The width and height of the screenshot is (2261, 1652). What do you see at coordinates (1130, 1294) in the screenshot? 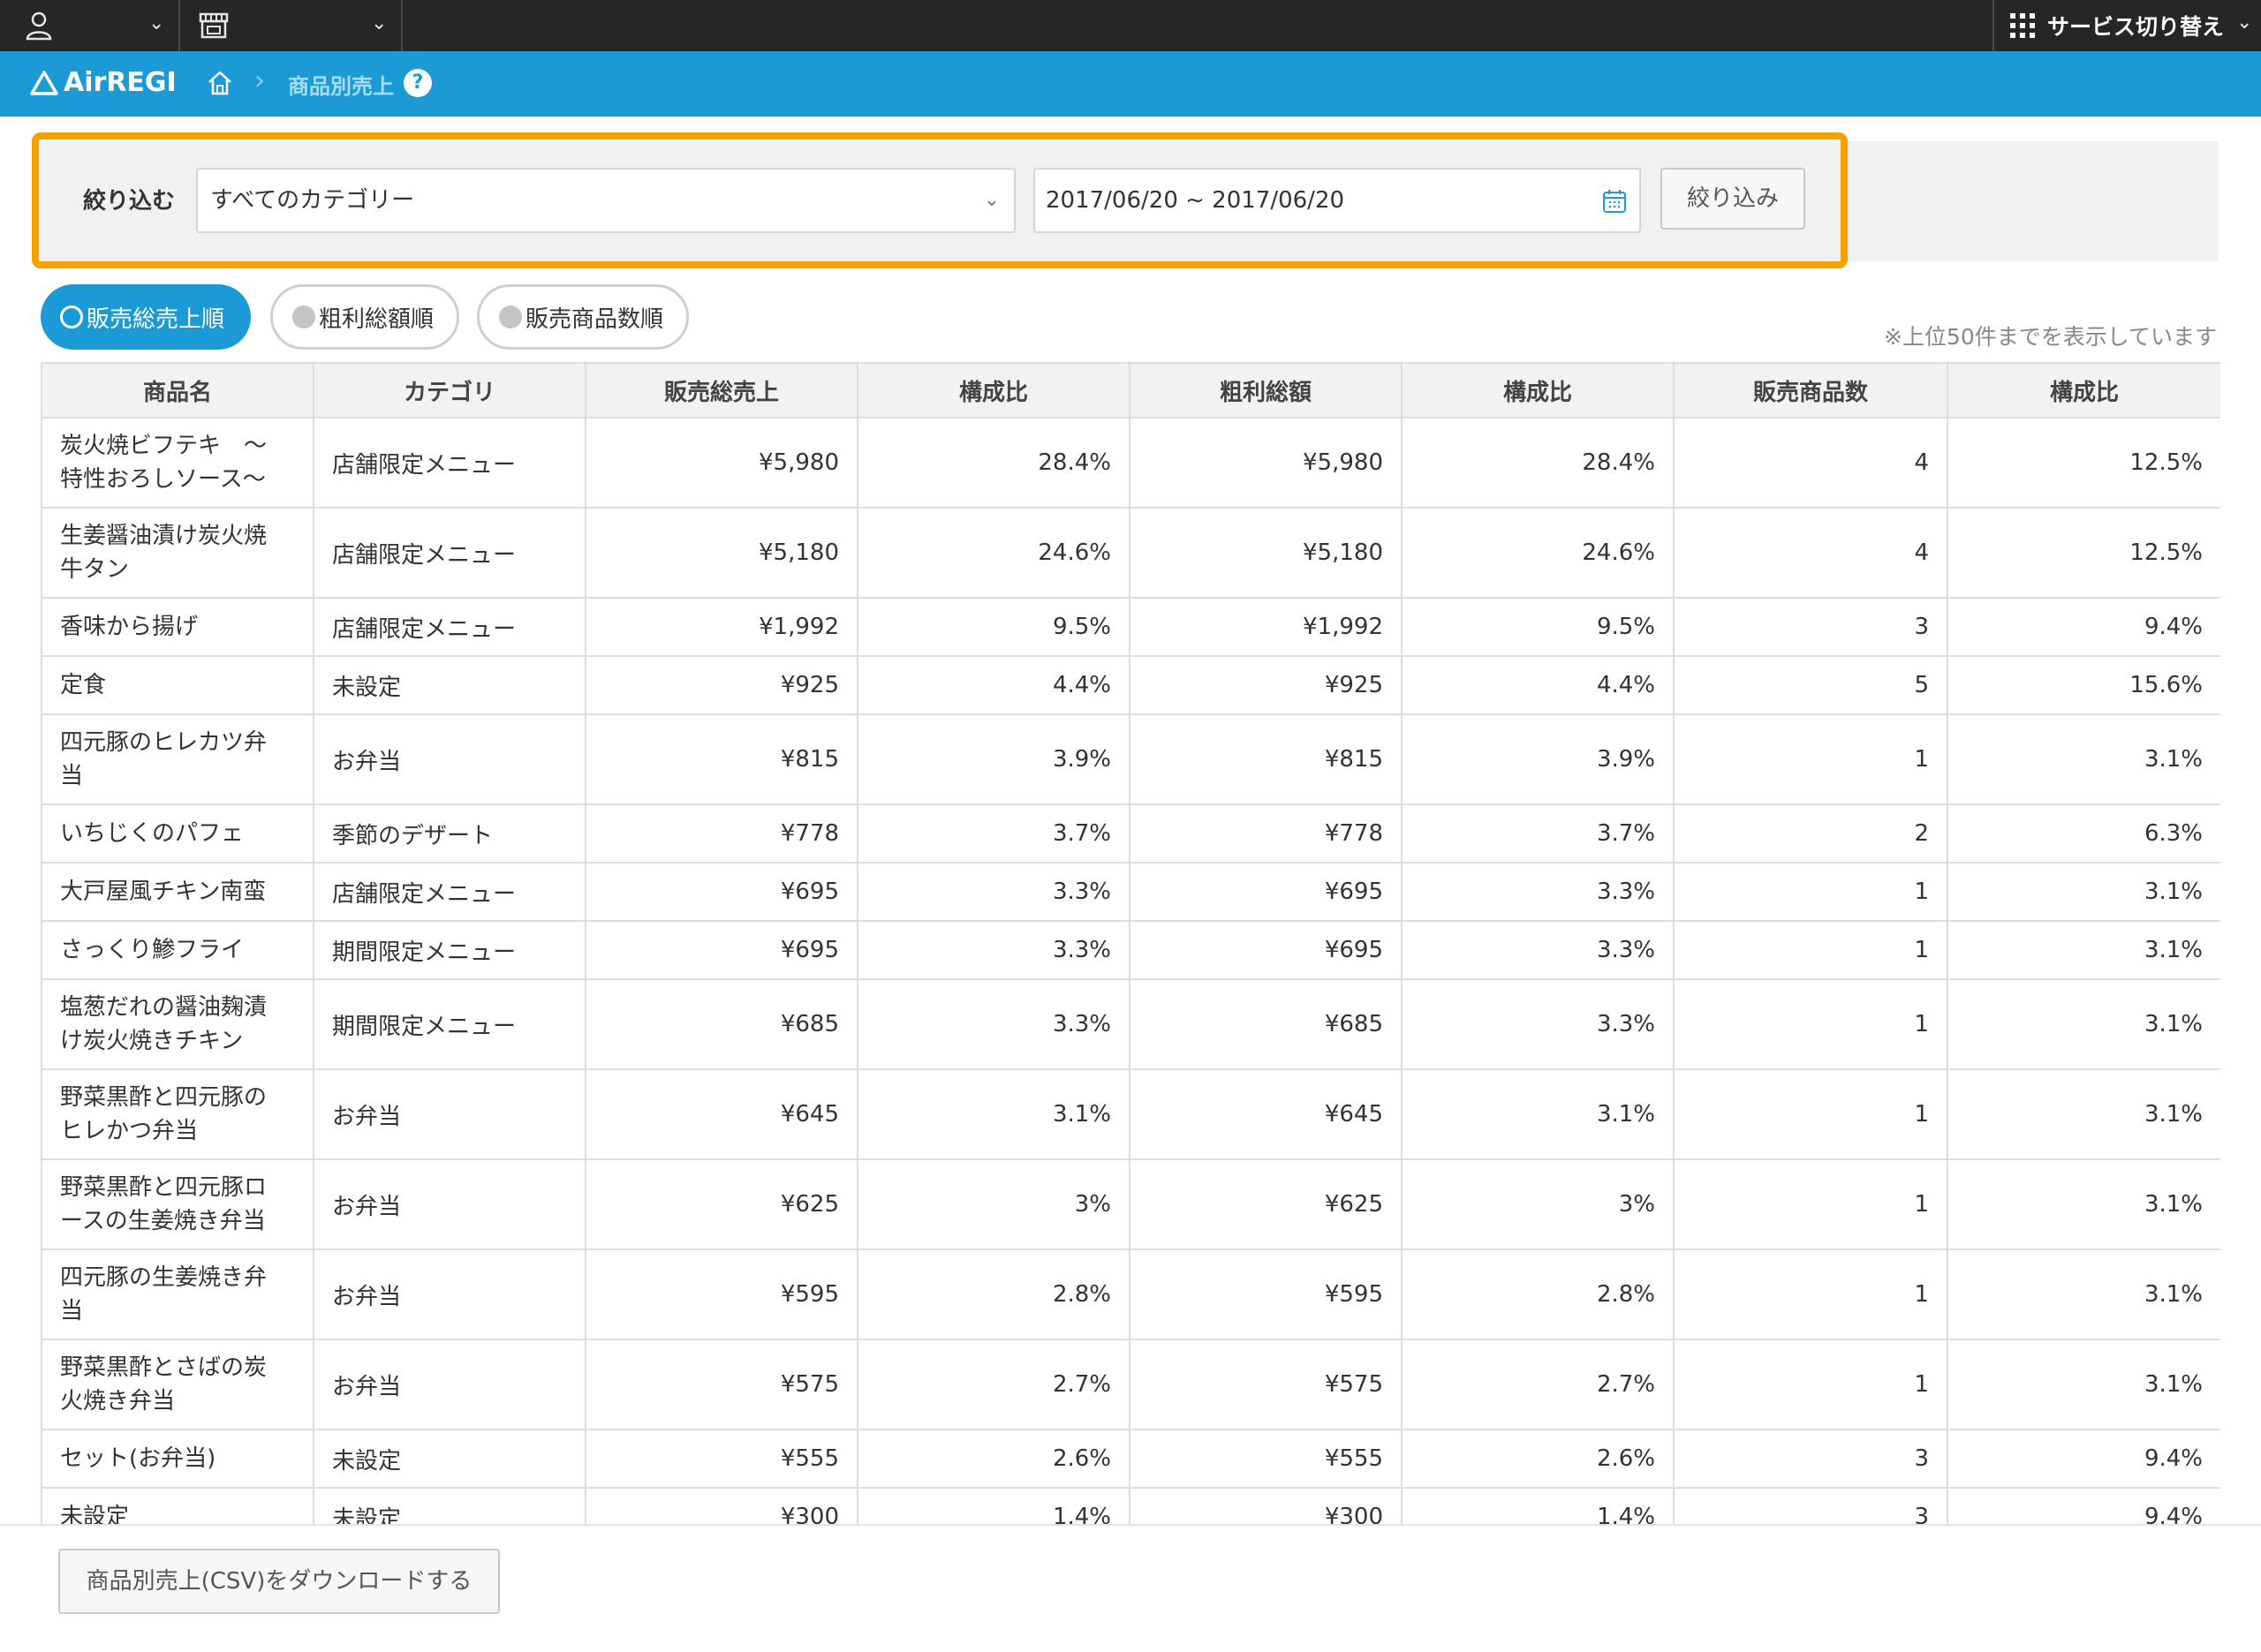
I see `table-row: 四元豚の生姜焼き弁当お弁当 ¥595 2.8% ¥595 2.8% 1 3.1%` at bounding box center [1130, 1294].